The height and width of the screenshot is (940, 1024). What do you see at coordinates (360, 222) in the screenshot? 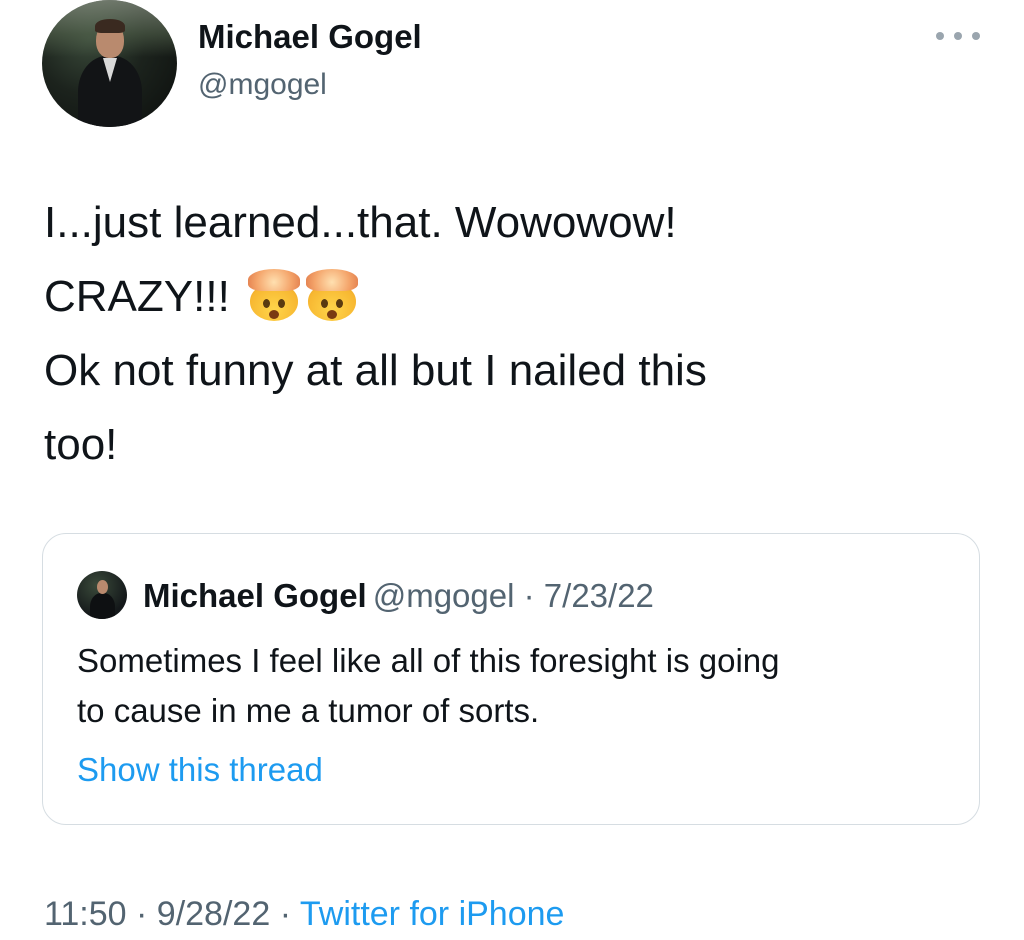
I see `tweet-text-line: I...just learned...that. Wowowow!` at bounding box center [360, 222].